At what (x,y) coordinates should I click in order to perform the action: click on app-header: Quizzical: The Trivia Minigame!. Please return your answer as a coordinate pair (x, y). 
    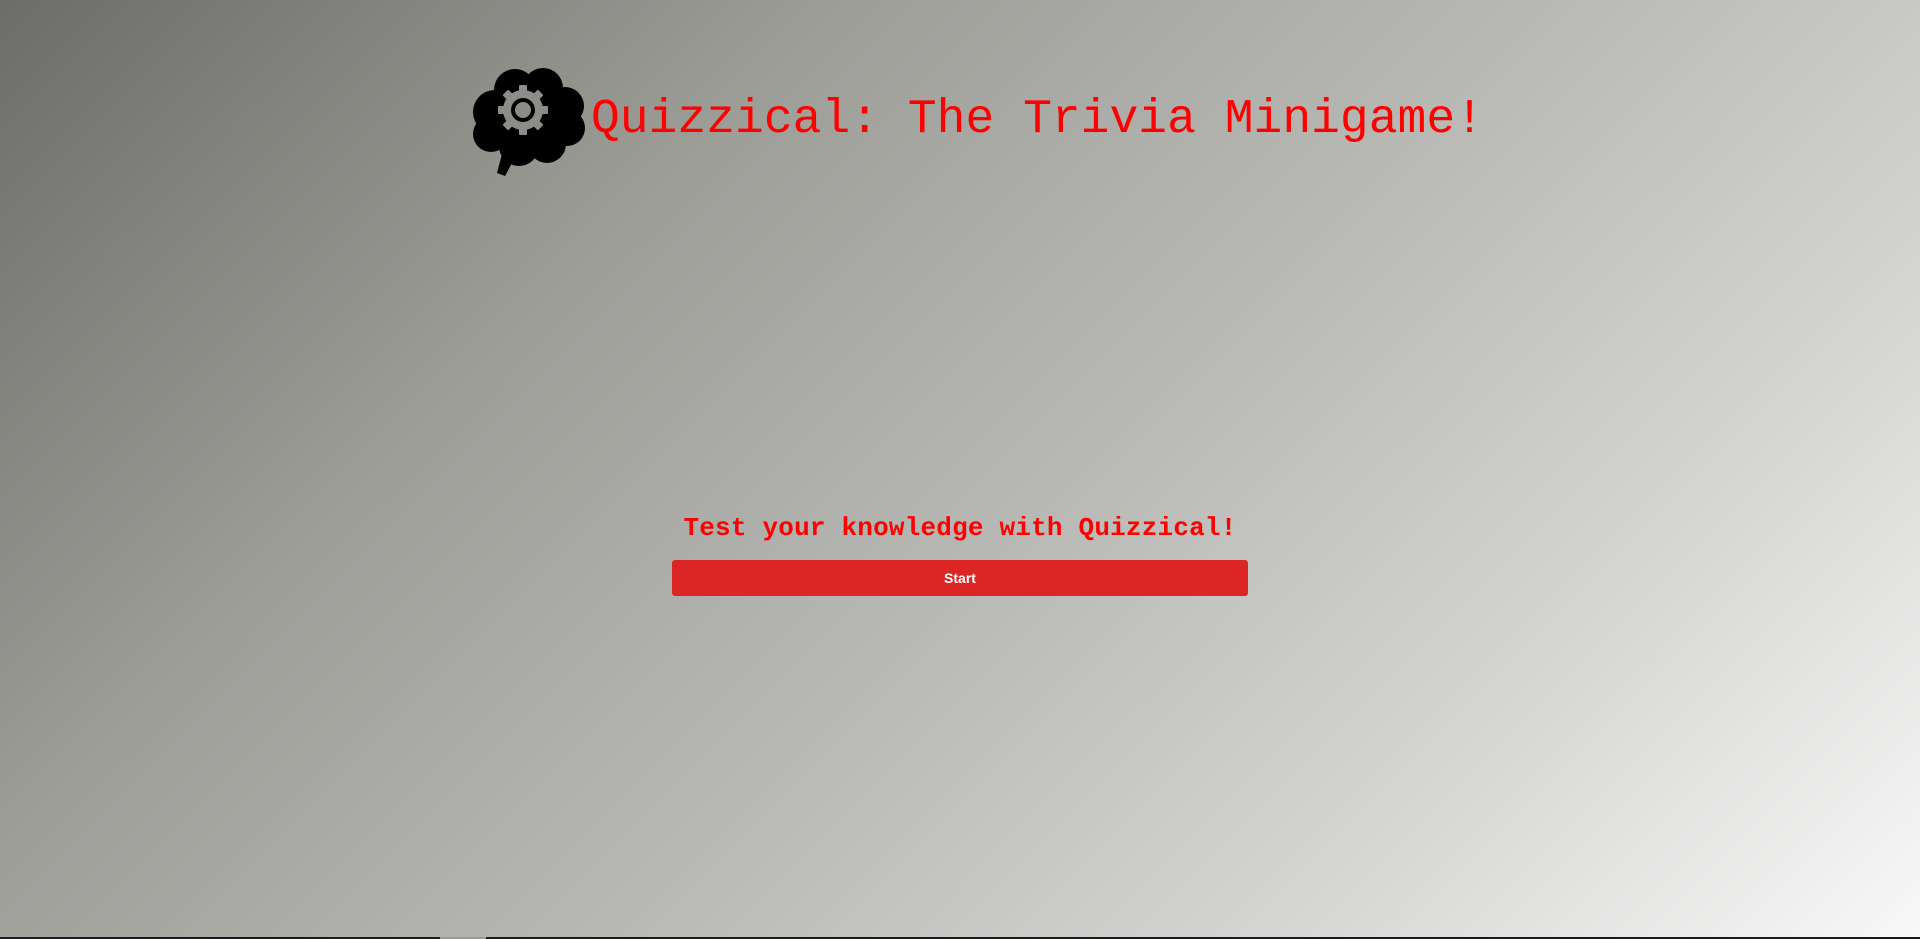
    Looking at the image, I should click on (976, 122).